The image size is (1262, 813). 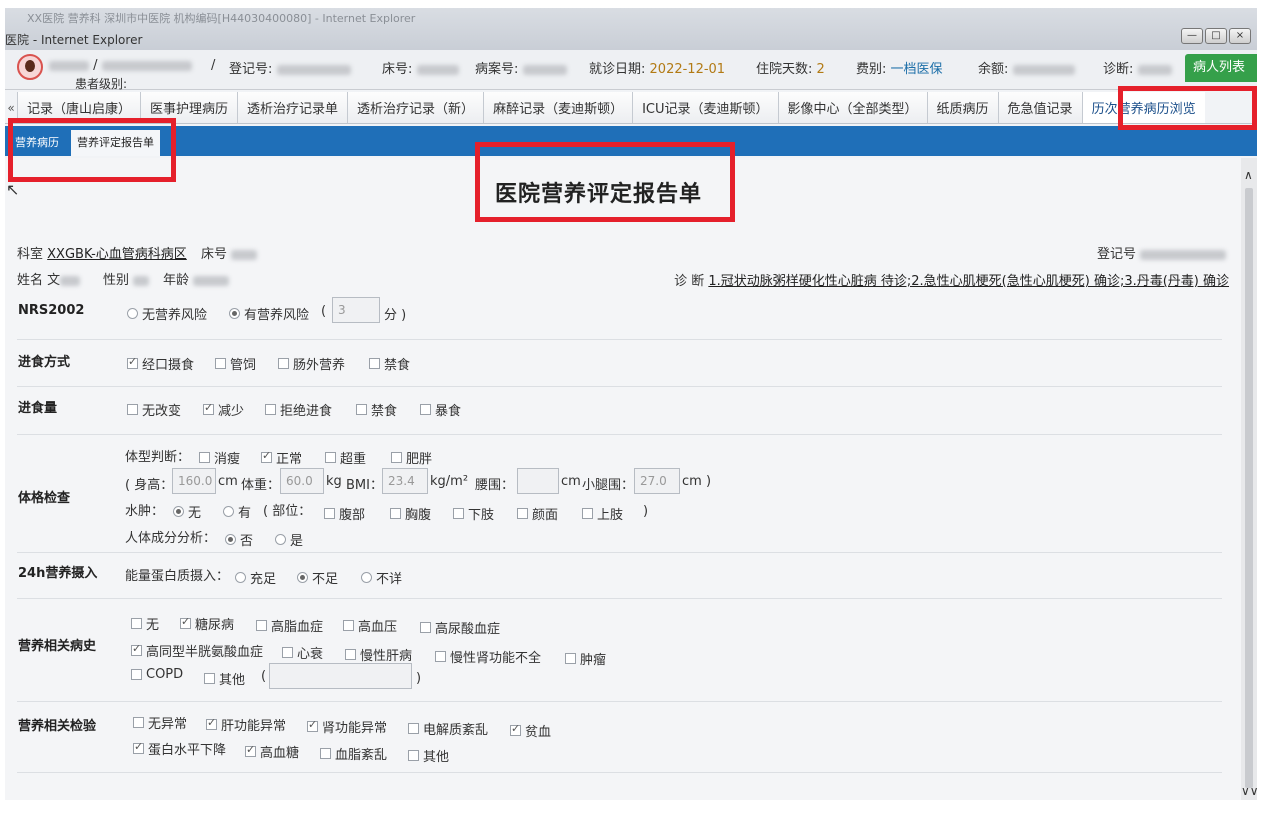 I want to click on tab-dialysis-sheet: 透析治疗记录单, so click(x=292, y=107).